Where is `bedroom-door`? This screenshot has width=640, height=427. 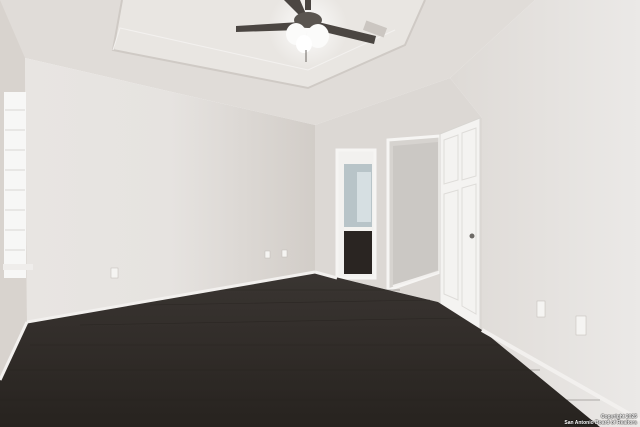 bedroom-door is located at coordinates (460, 224).